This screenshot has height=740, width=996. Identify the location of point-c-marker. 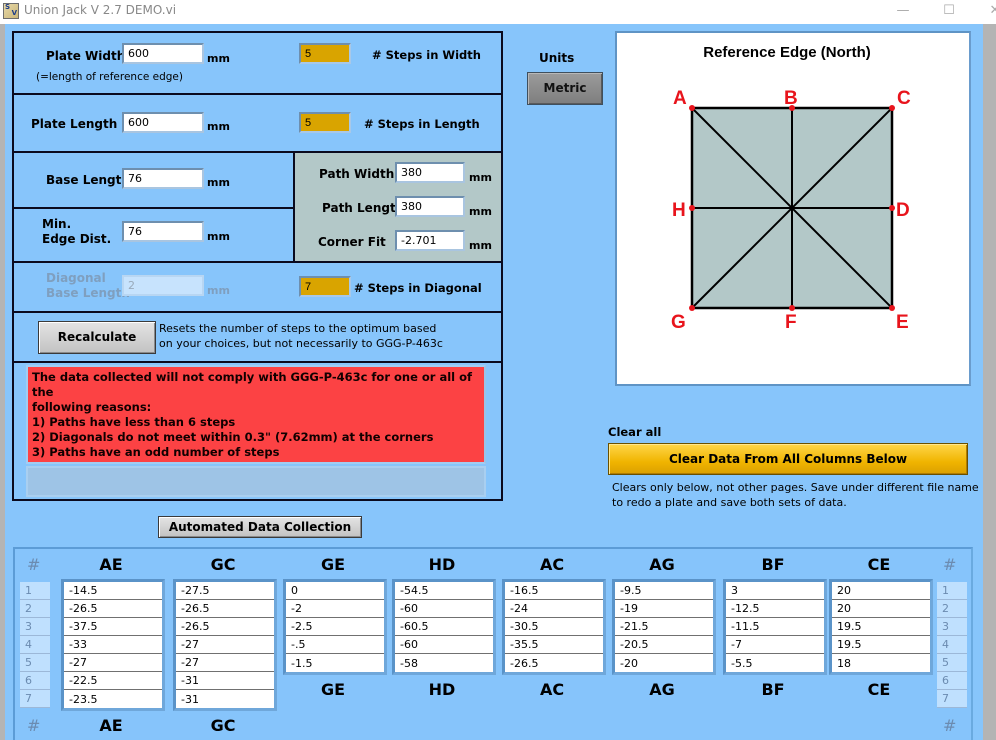
(892, 108).